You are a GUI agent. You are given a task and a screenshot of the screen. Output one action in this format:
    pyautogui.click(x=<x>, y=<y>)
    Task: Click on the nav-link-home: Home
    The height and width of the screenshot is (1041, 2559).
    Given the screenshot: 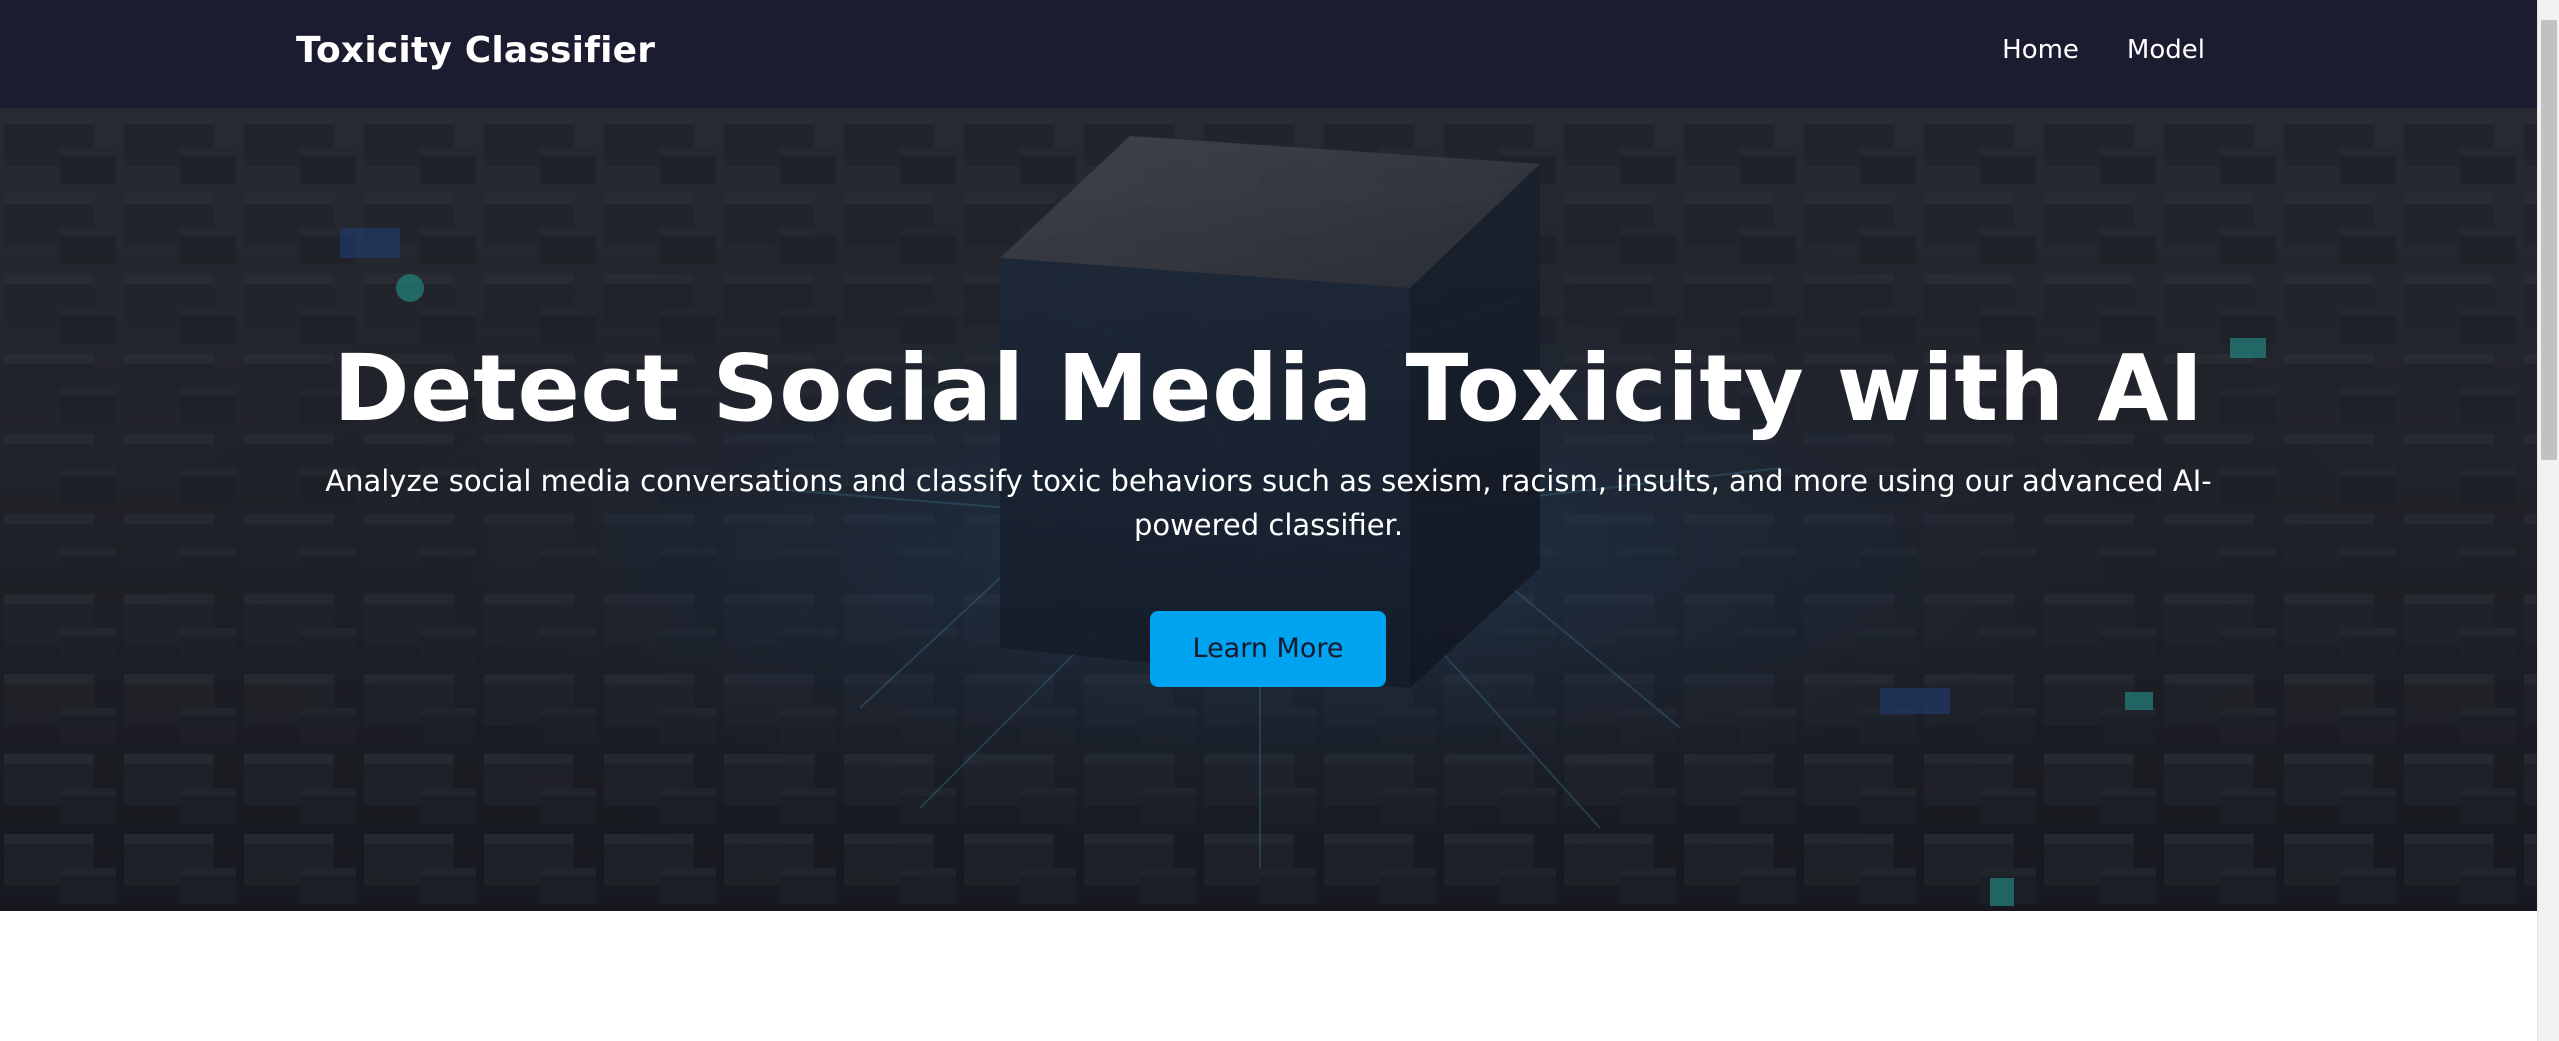 What is the action you would take?
    pyautogui.click(x=2040, y=50)
    